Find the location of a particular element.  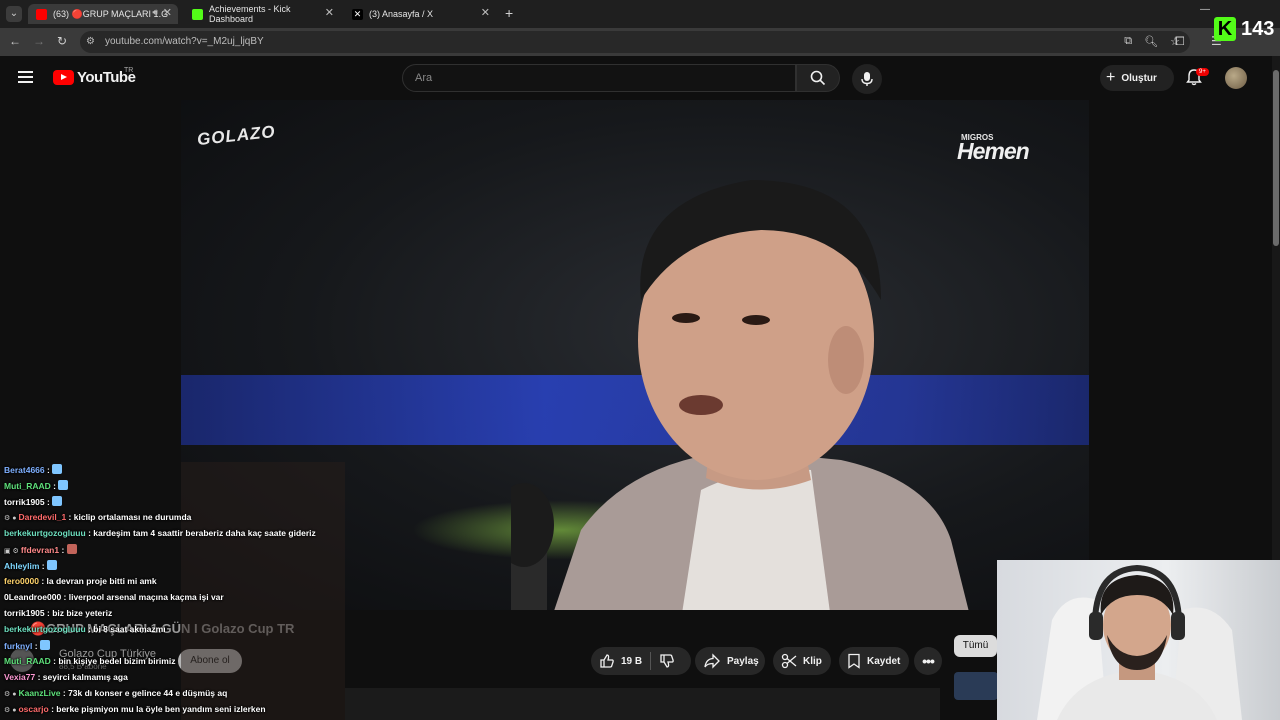

create-button: + Oluştur is located at coordinates (1137, 78).